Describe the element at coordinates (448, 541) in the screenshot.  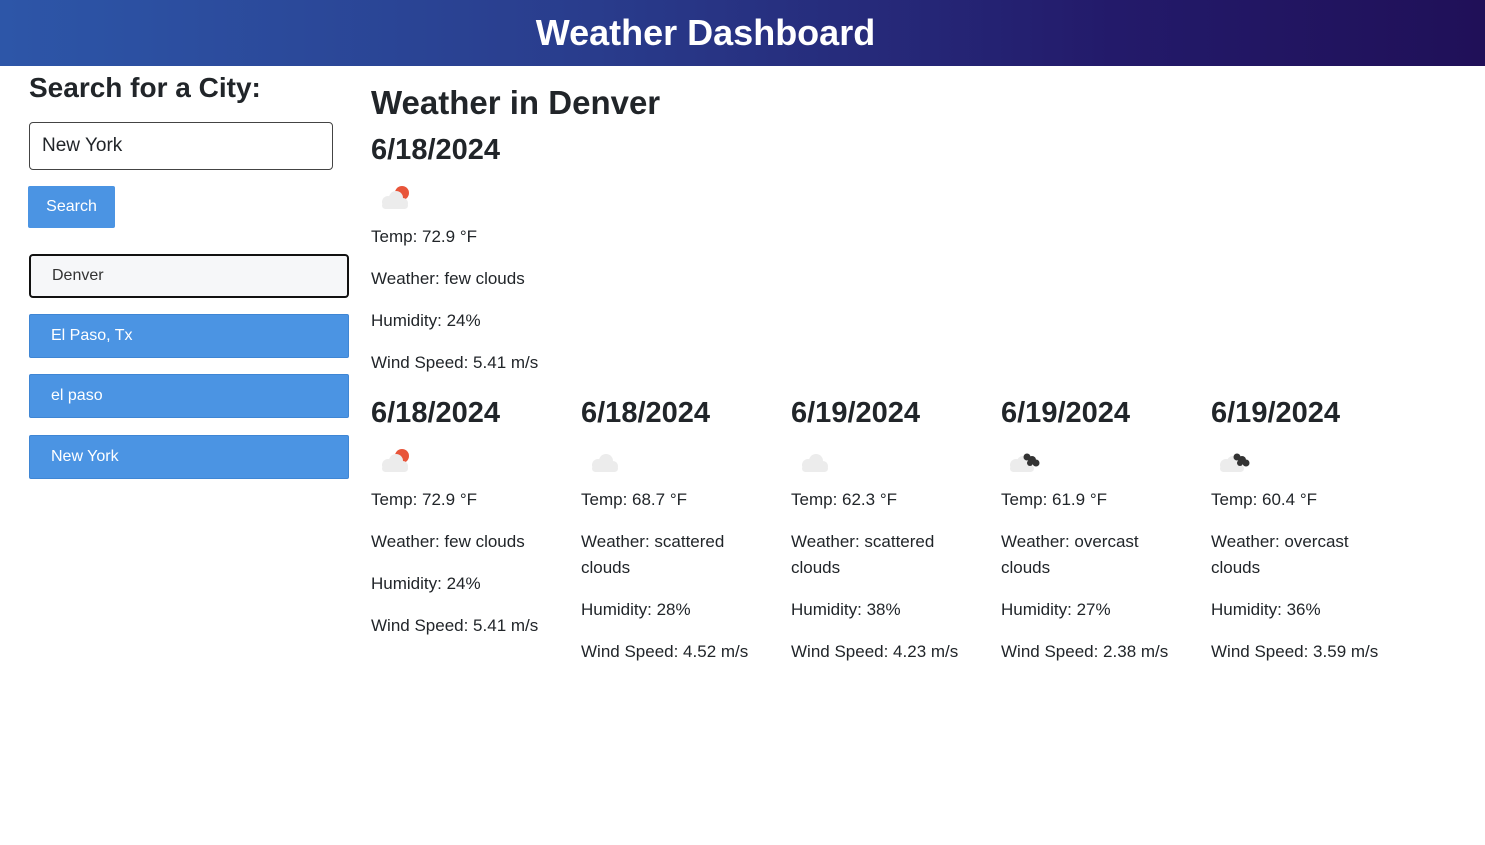
I see `forecast-description: Weather: few clouds` at that location.